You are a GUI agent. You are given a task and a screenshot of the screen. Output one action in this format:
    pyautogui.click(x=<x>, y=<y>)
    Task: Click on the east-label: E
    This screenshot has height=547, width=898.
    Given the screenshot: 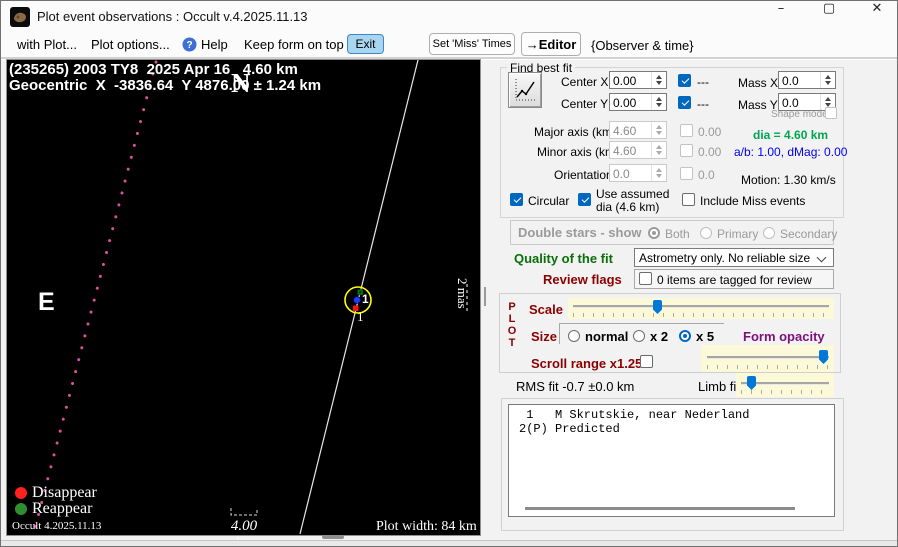 What is the action you would take?
    pyautogui.click(x=46, y=302)
    